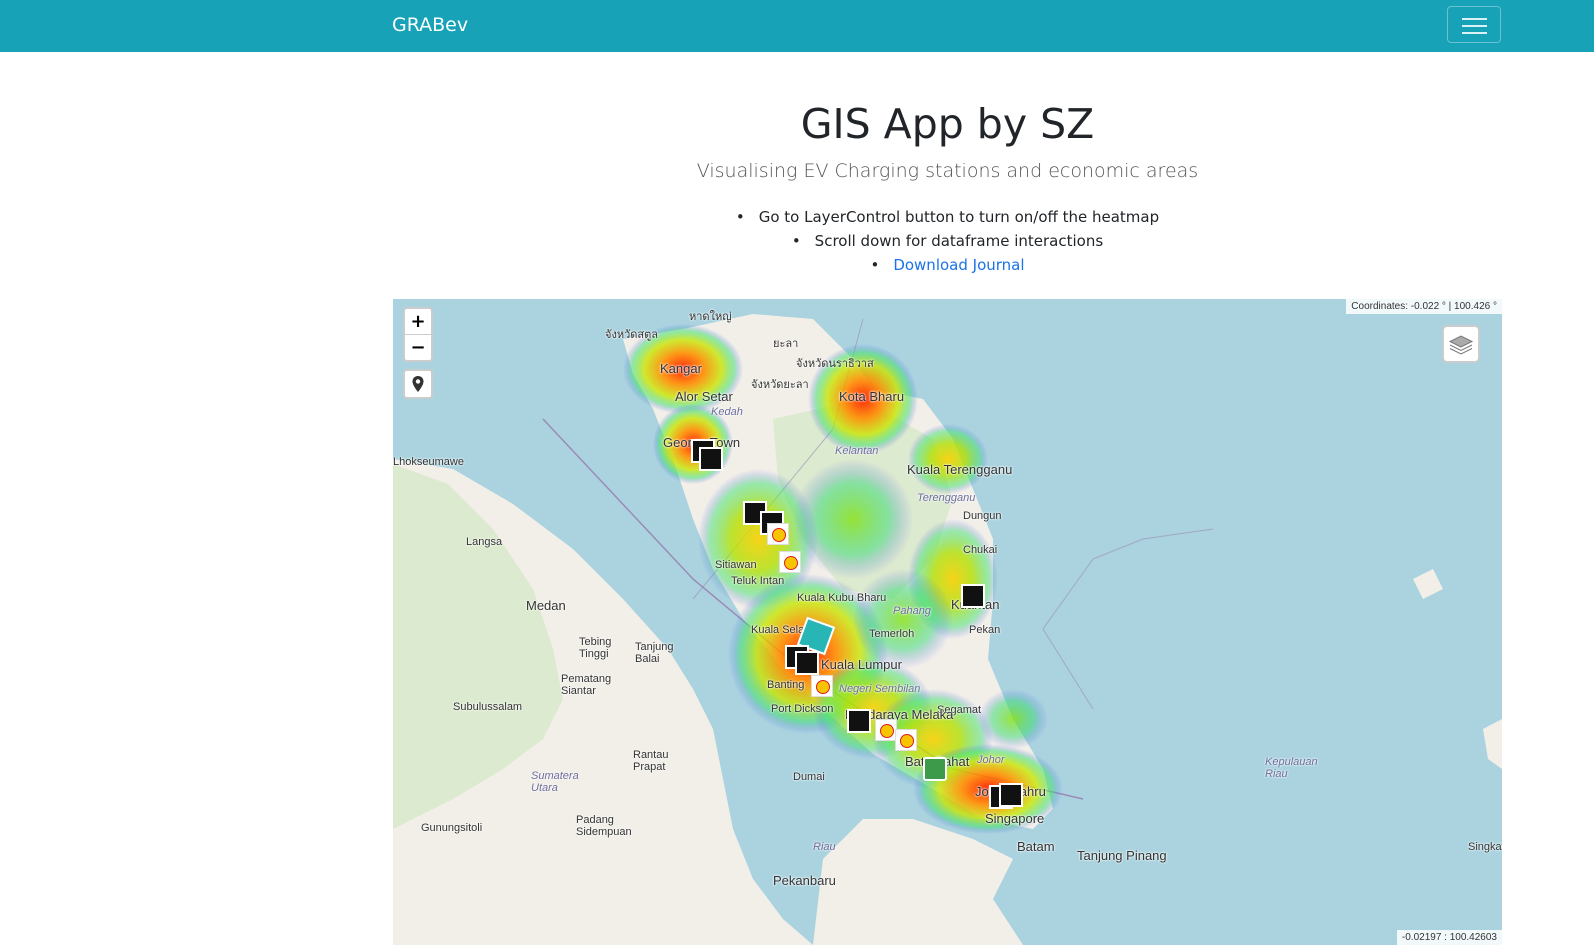  What do you see at coordinates (555, 782) in the screenshot?
I see `map-label: Sumatera Utara` at bounding box center [555, 782].